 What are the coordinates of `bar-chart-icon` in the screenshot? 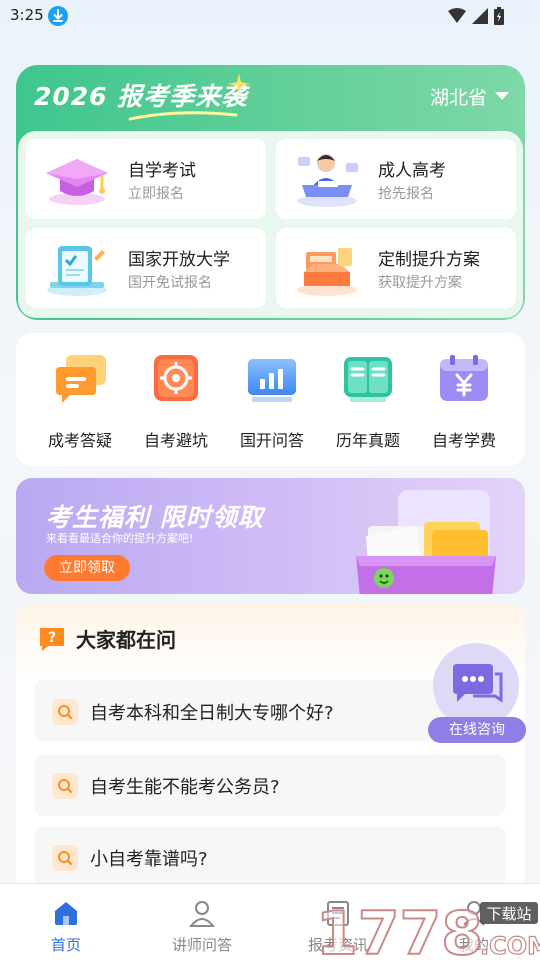 It's located at (272, 380).